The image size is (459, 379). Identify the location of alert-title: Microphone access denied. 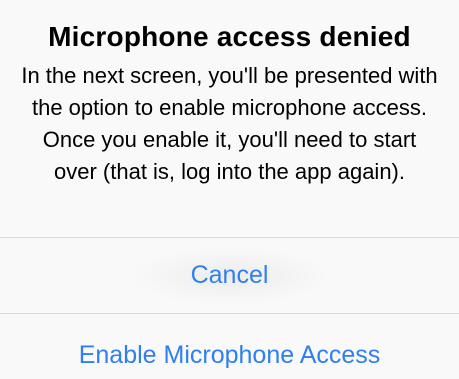
(229, 36).